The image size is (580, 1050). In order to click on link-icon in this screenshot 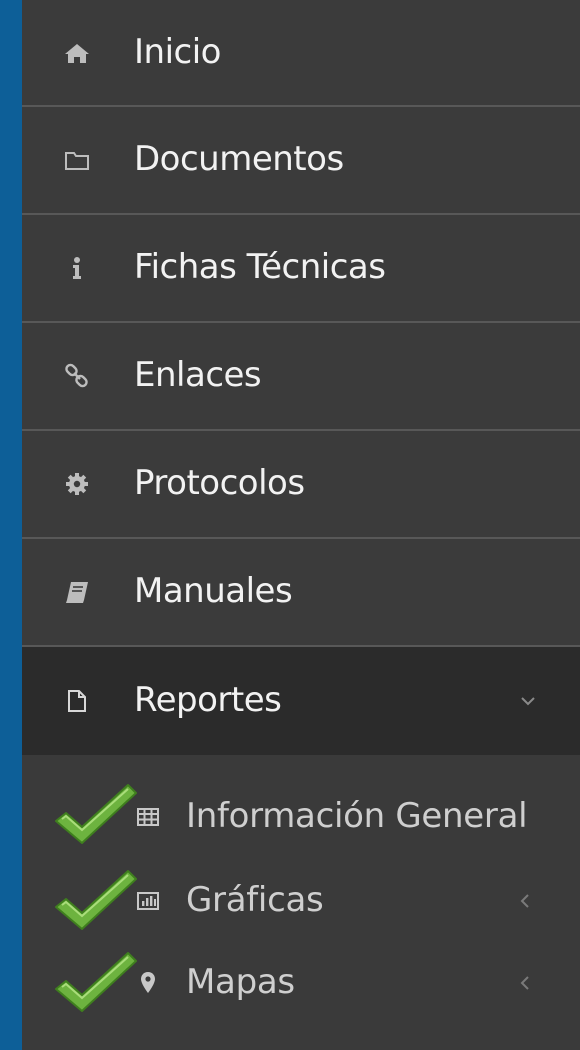, I will do `click(77, 376)`.